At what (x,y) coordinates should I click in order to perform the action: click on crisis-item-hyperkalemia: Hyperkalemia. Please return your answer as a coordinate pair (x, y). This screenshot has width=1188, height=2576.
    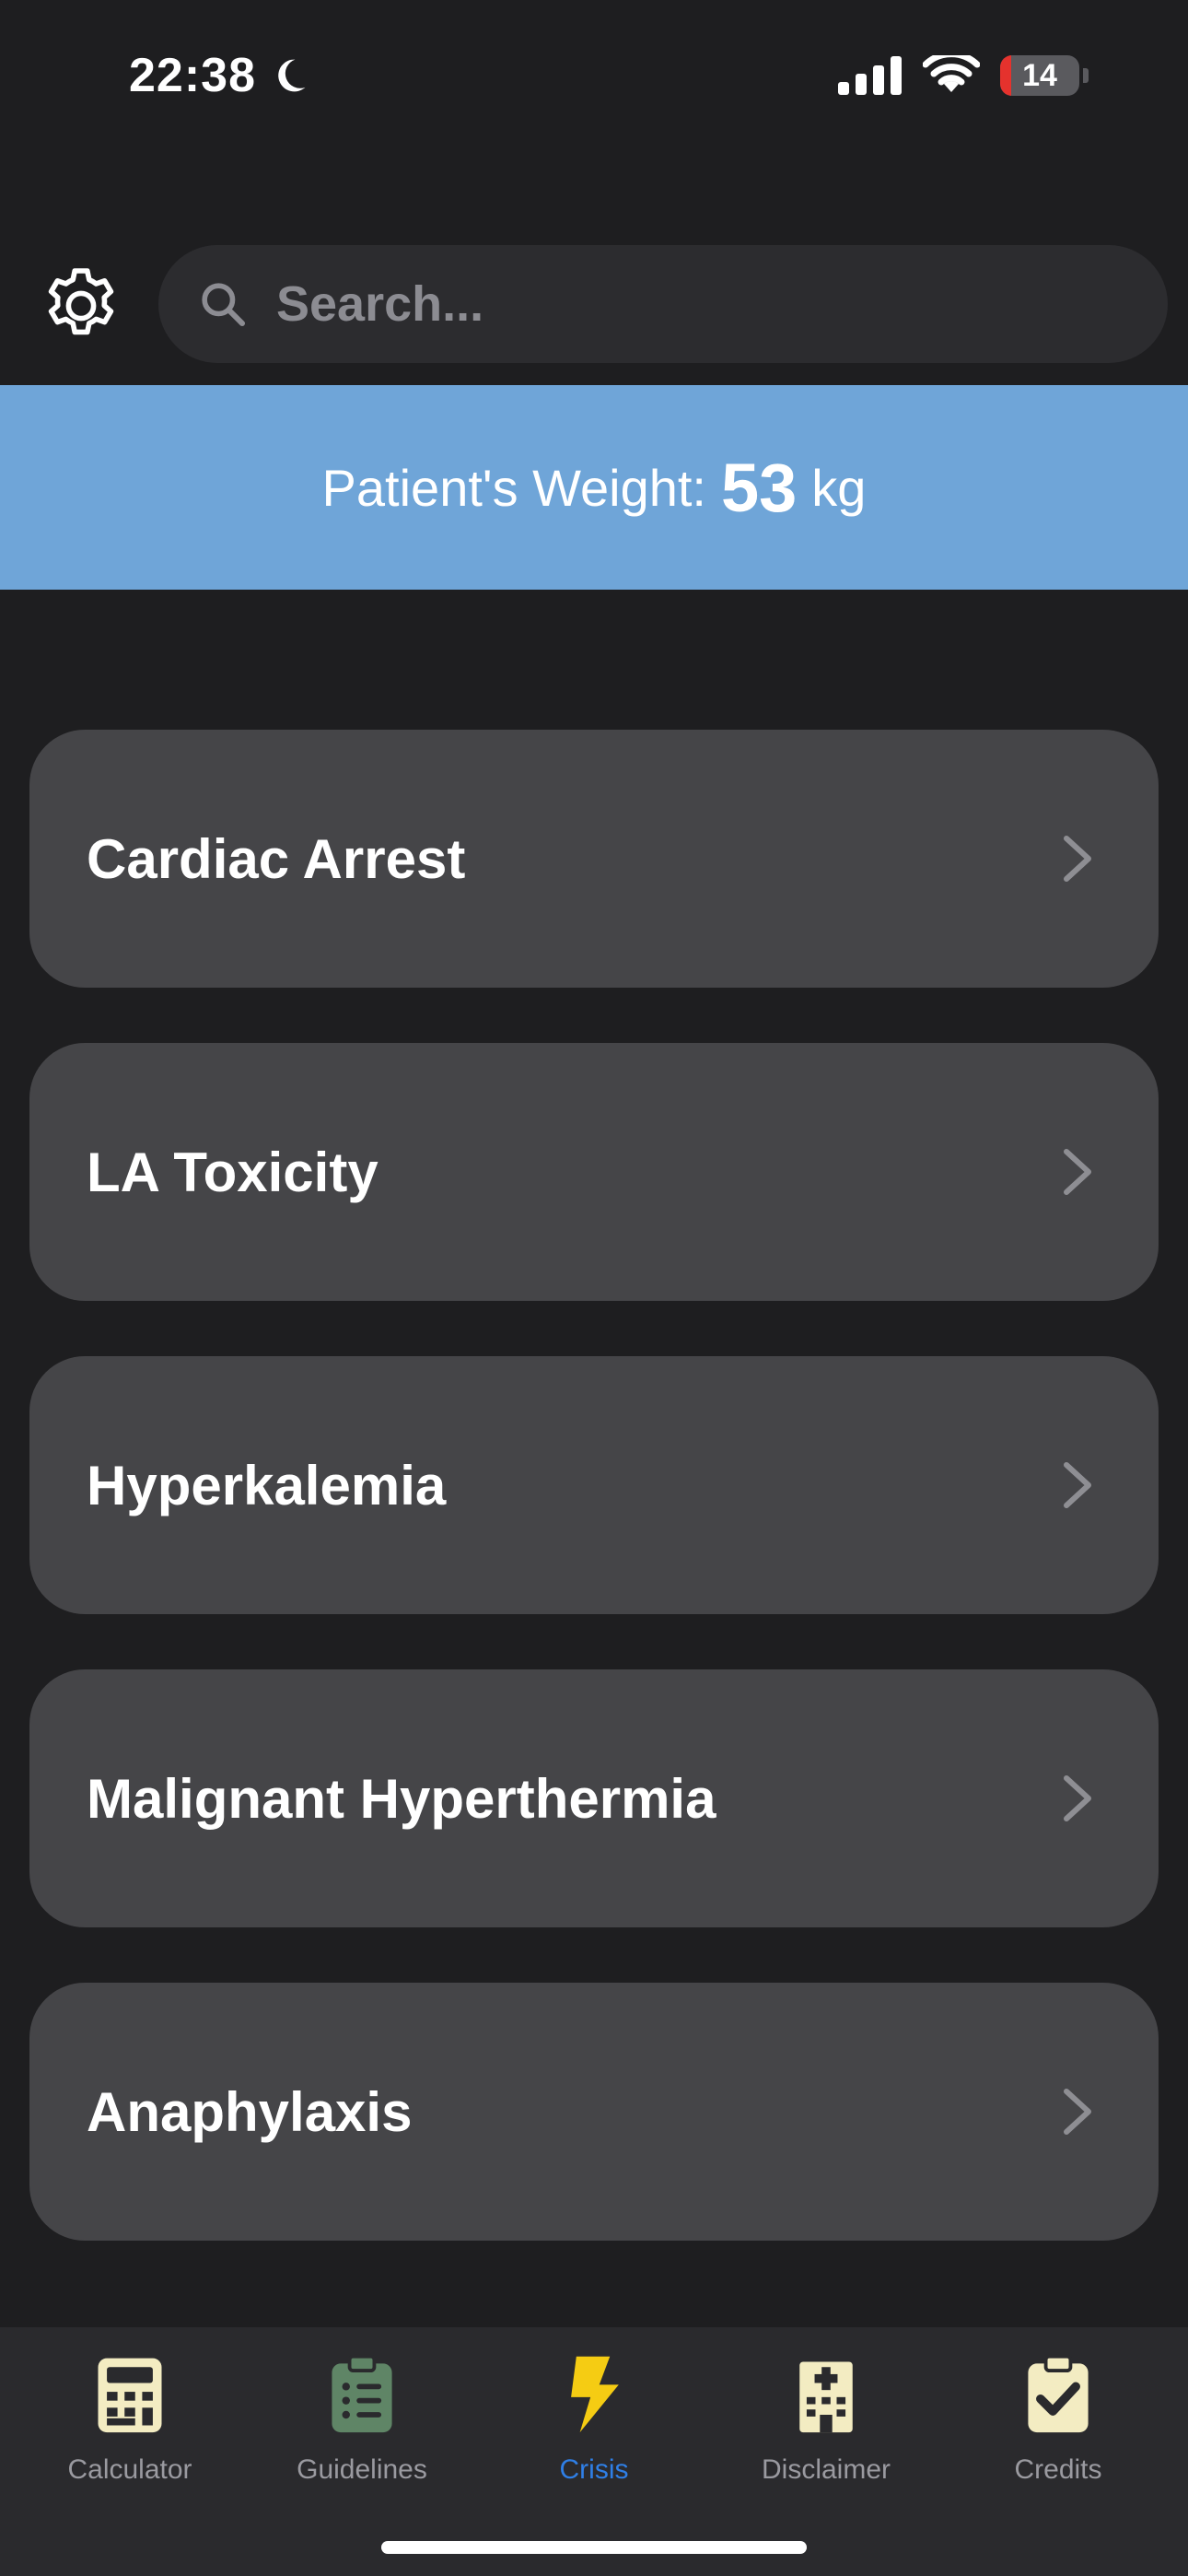
    Looking at the image, I should click on (594, 1485).